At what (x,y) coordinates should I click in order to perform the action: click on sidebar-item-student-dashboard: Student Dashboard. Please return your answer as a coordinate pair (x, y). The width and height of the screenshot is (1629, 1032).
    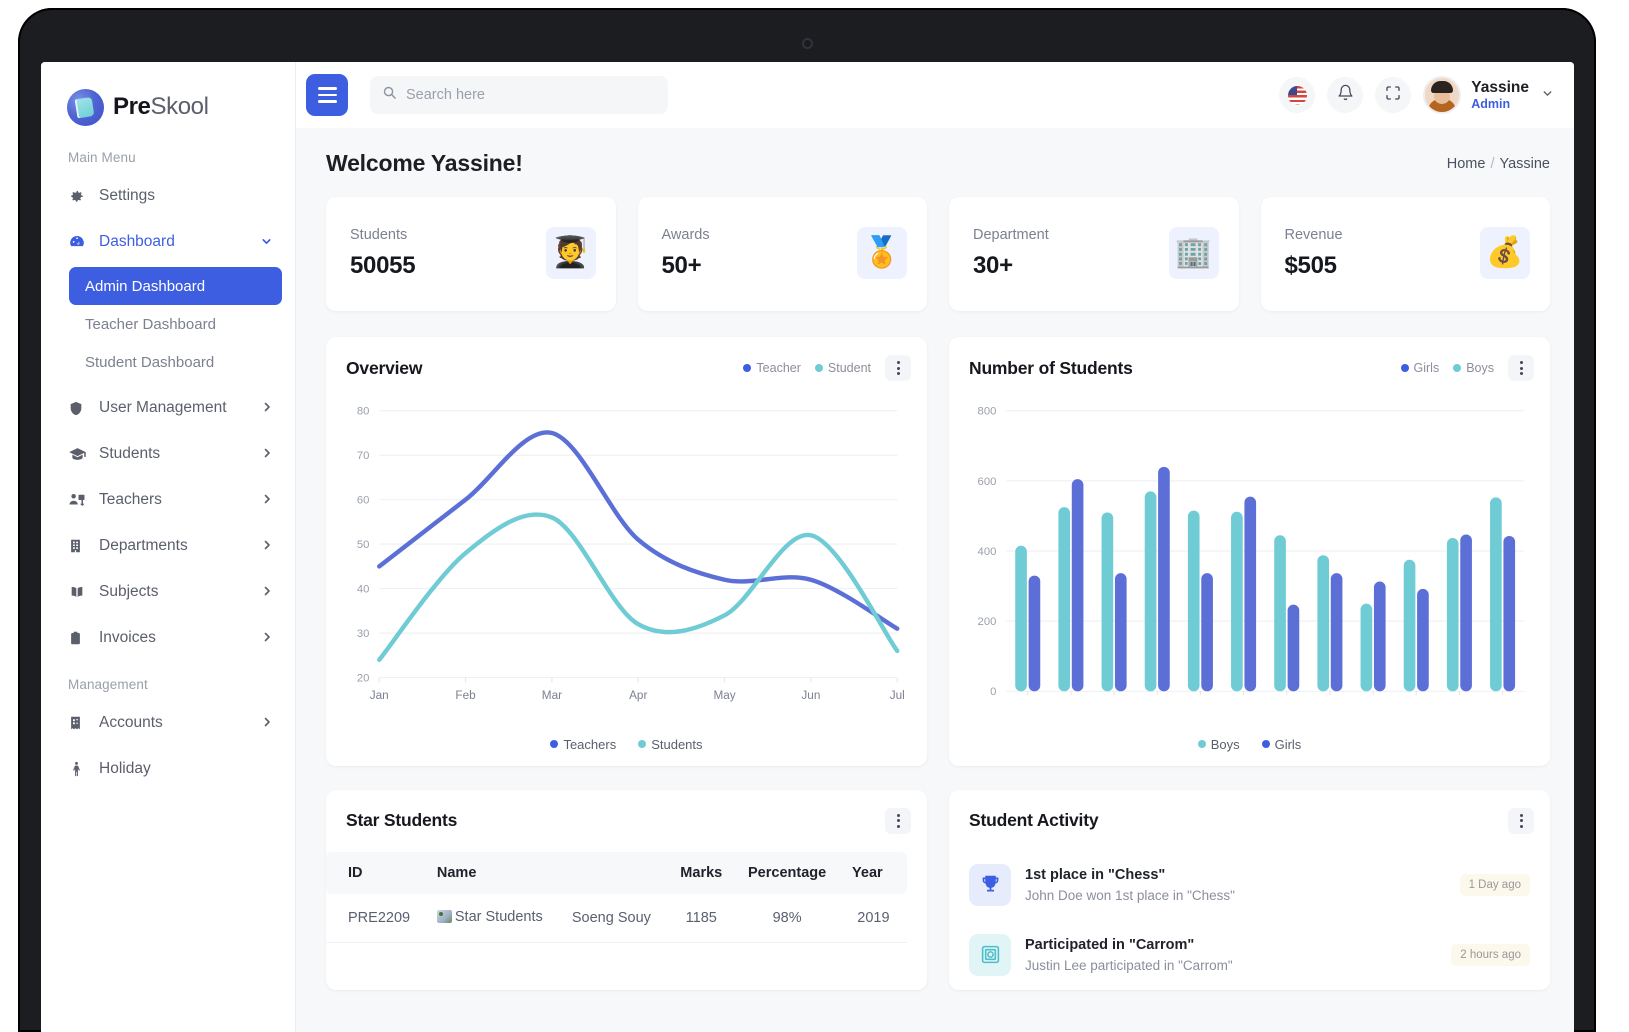
    Looking at the image, I should click on (175, 362).